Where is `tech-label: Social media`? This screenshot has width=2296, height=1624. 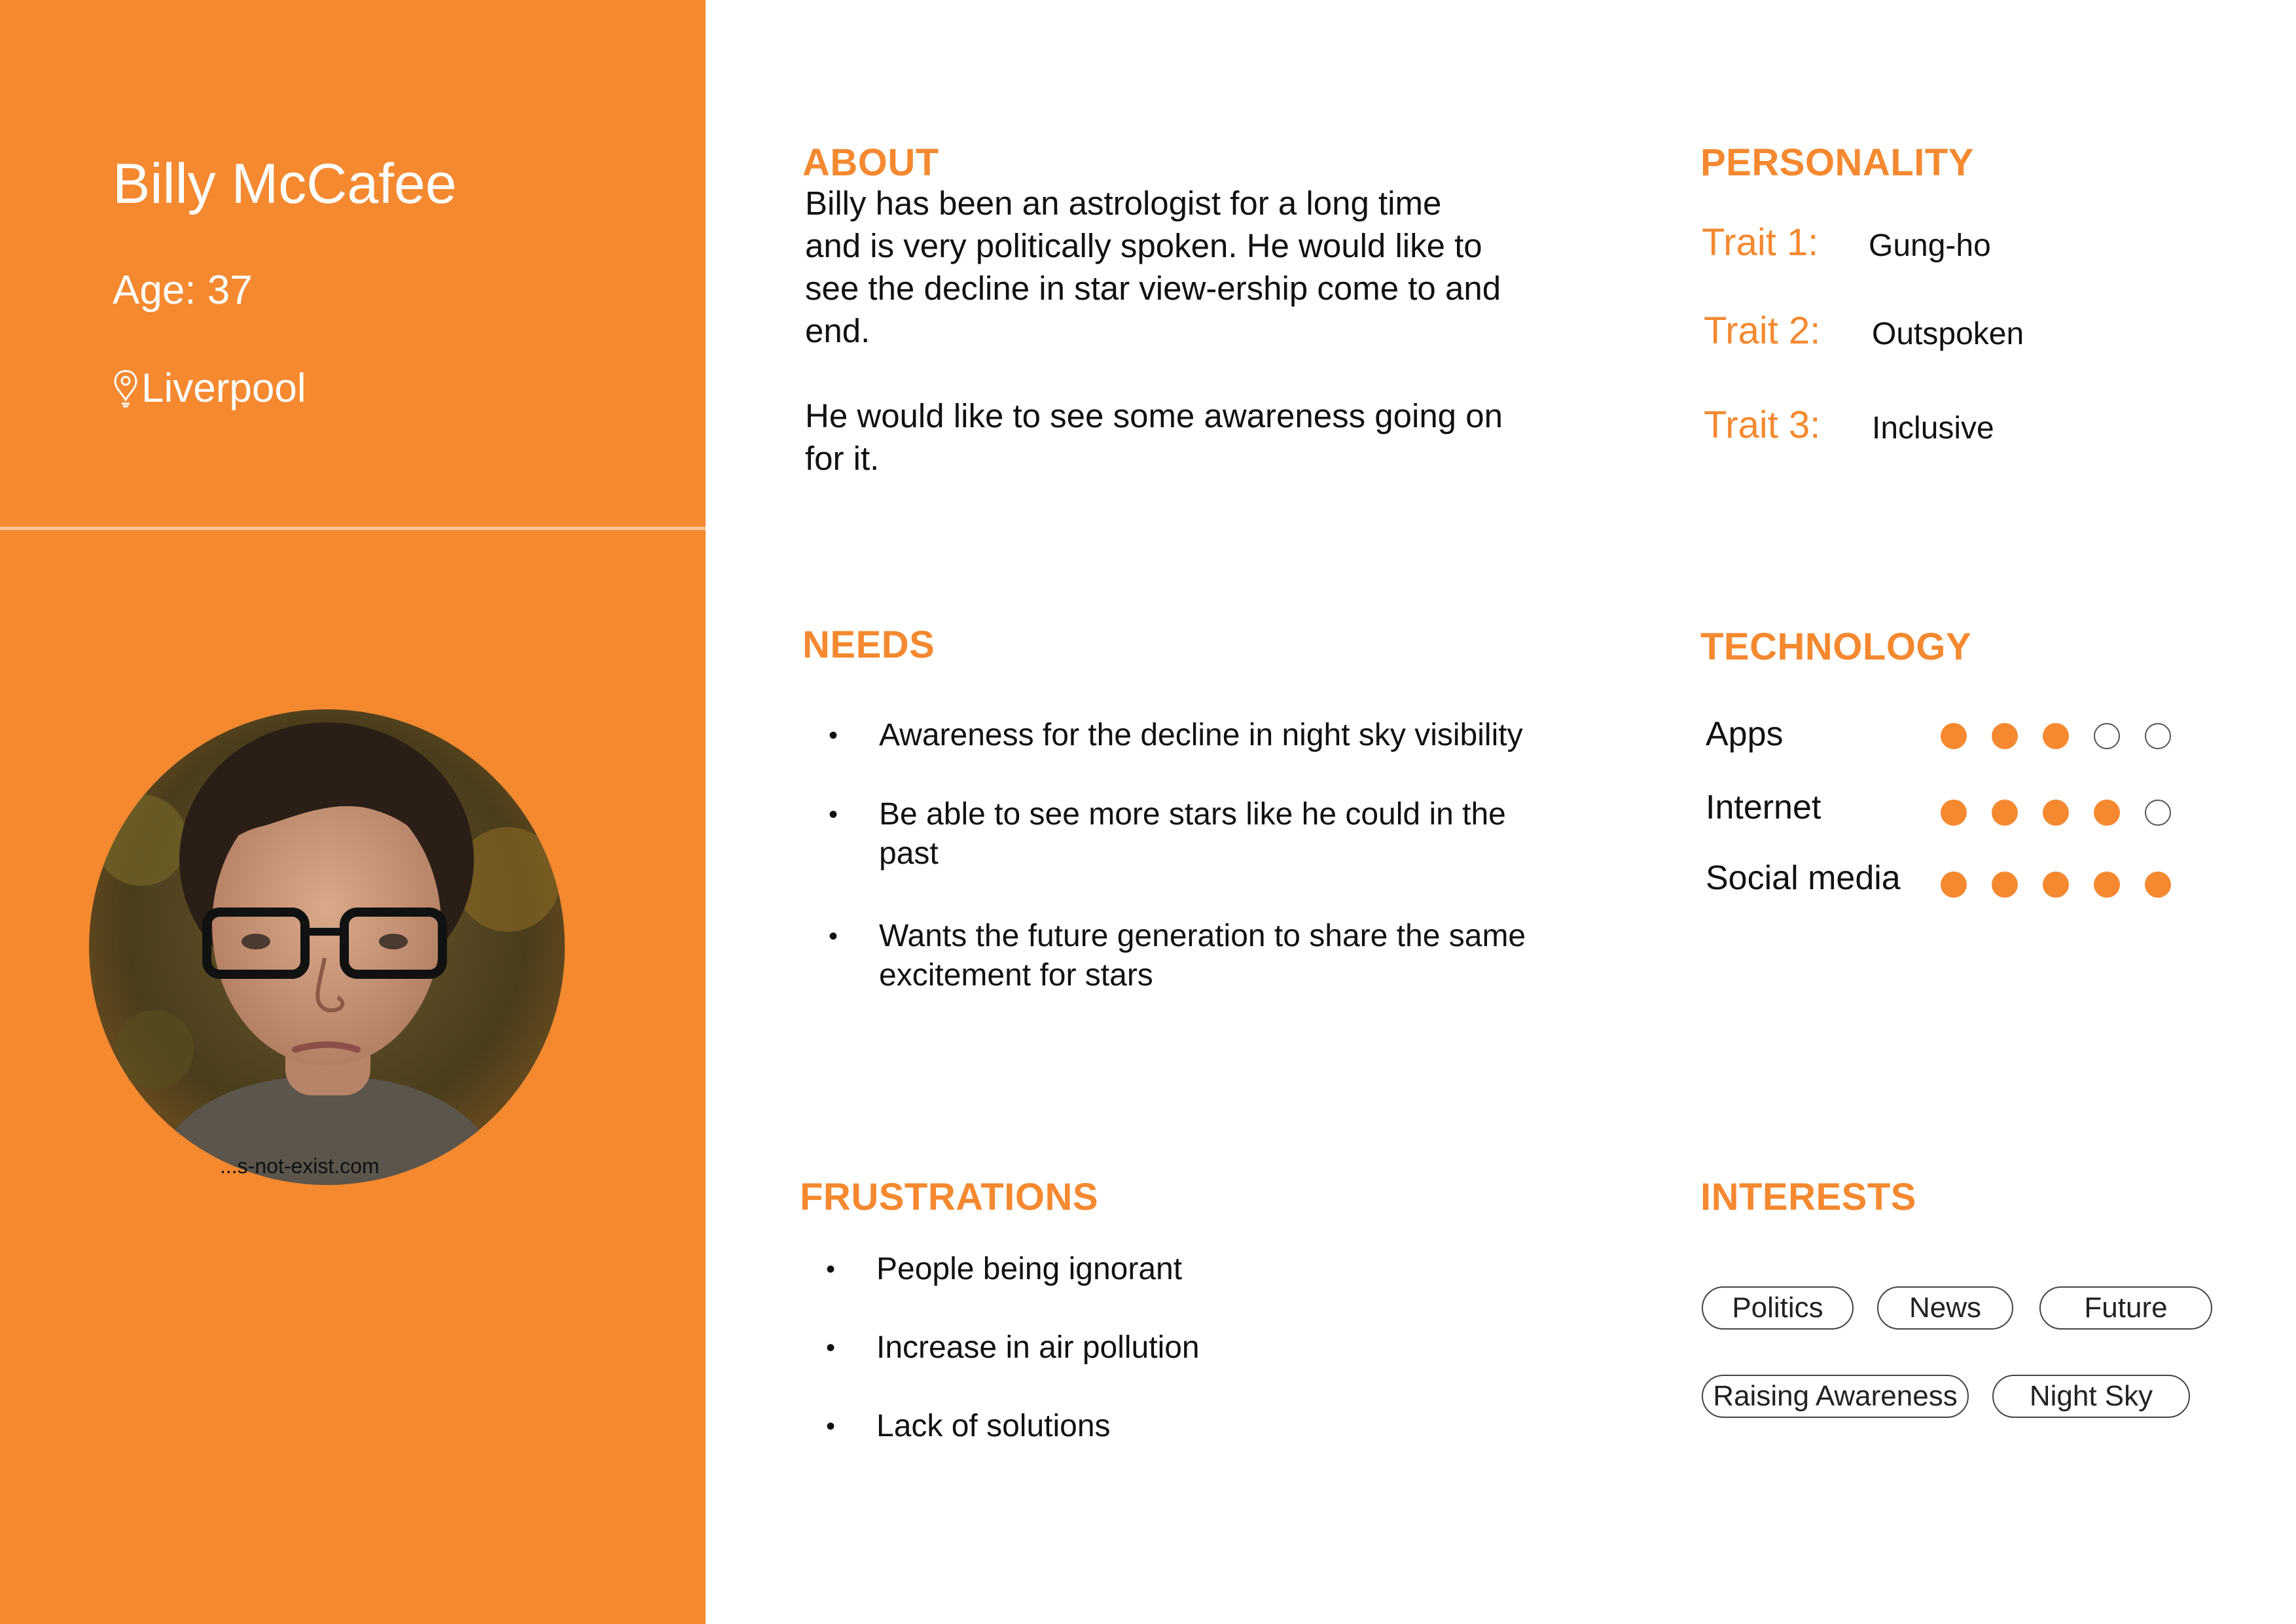
tech-label: Social media is located at coordinates (1803, 878).